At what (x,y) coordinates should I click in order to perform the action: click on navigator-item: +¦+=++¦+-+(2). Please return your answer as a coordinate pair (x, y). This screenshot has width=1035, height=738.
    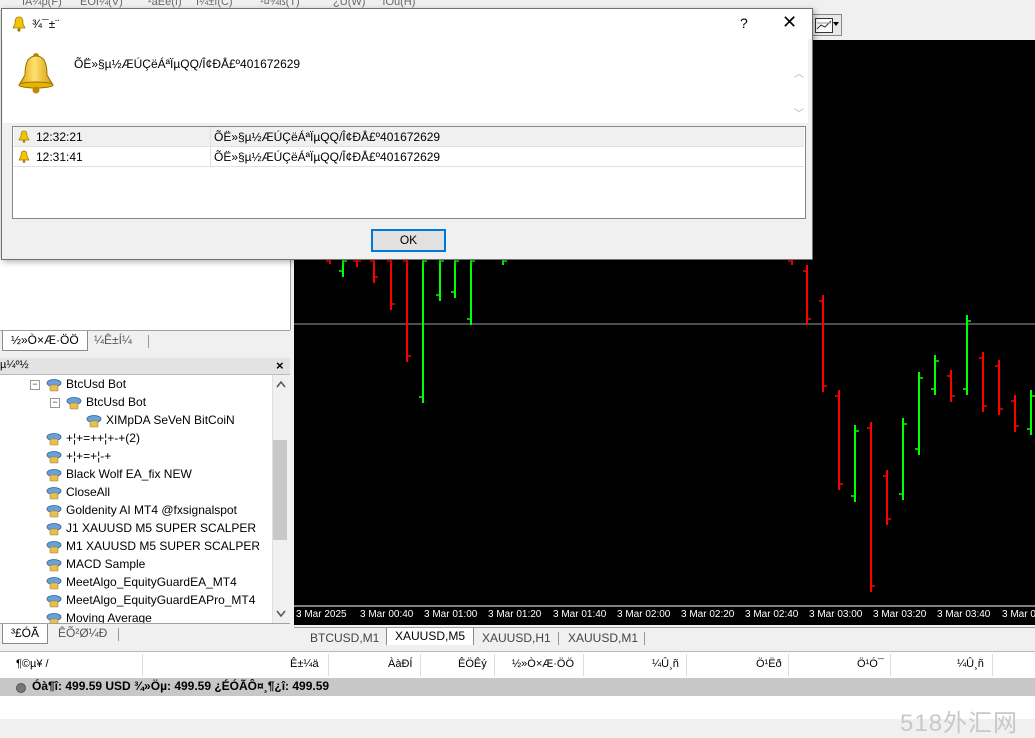
    Looking at the image, I should click on (93, 438).